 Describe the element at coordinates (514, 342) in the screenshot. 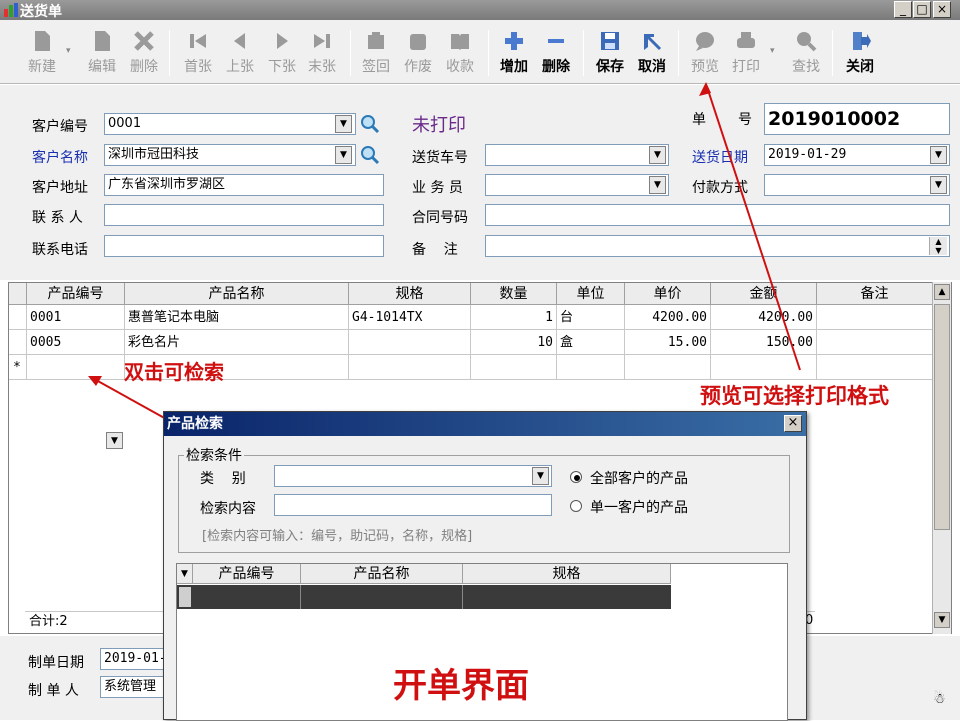

I see `quantity-cell: 10` at that location.